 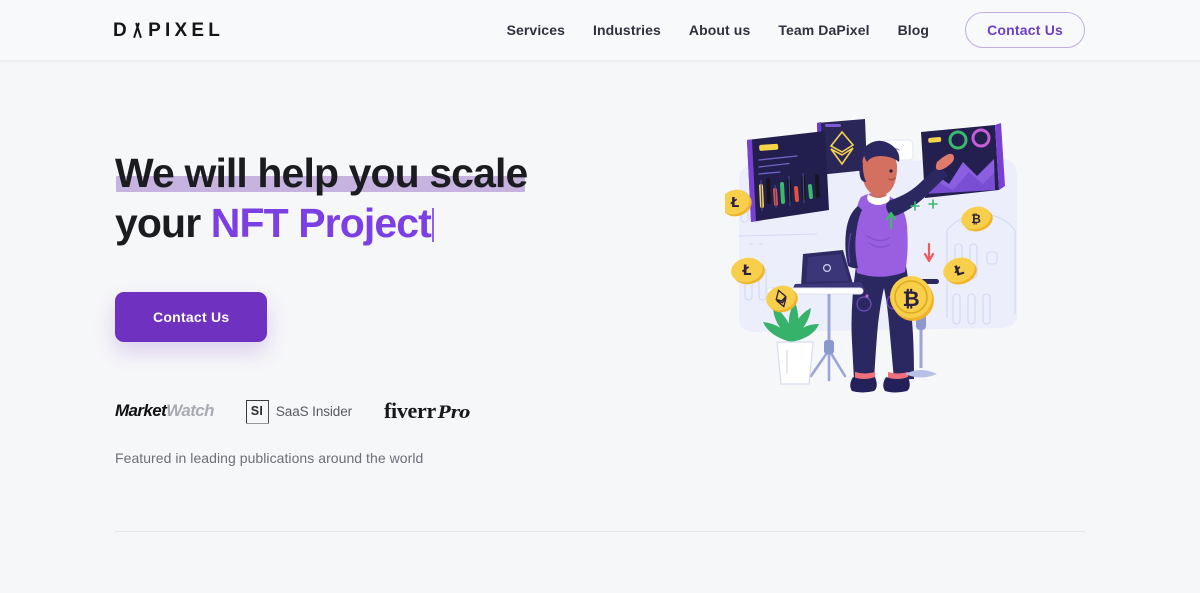 What do you see at coordinates (795, 363) in the screenshot?
I see `plant-pot` at bounding box center [795, 363].